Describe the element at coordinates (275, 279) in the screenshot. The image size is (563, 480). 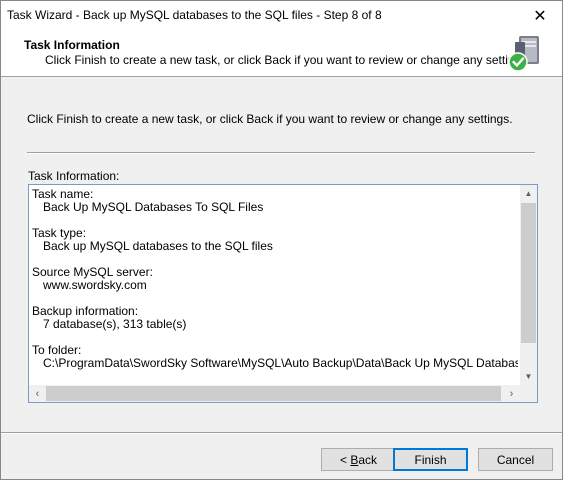
I see `info-section-source-server: Source MySQL server: www.swordsky.com` at that location.